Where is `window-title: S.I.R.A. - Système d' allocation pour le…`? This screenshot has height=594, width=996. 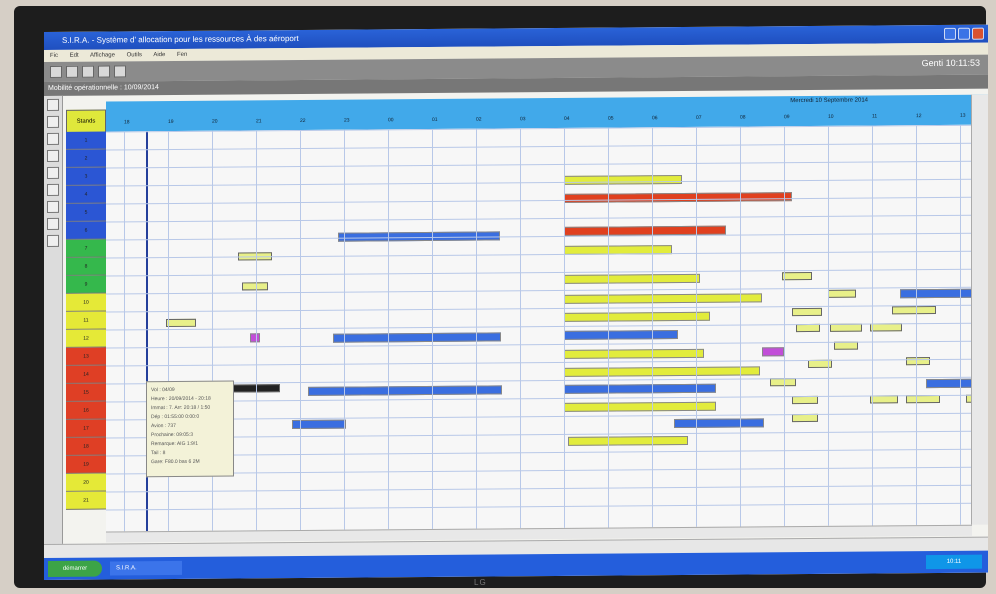 window-title: S.I.R.A. - Système d' allocation pour le… is located at coordinates (180, 39).